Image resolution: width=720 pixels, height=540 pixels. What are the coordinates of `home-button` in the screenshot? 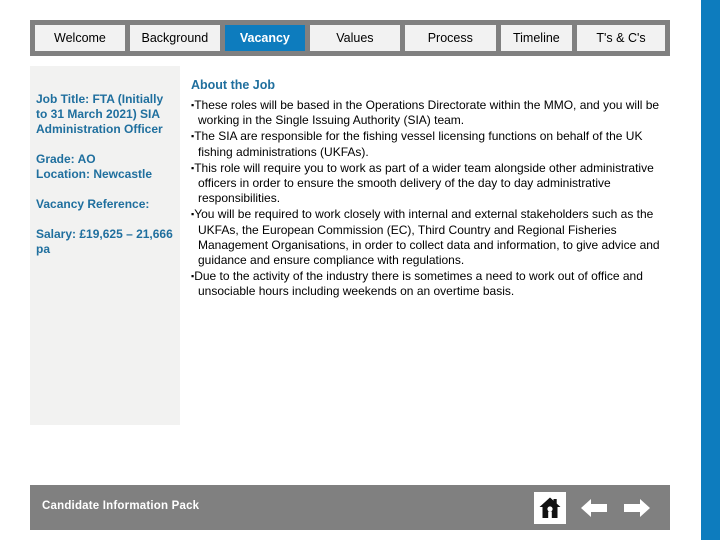 It's located at (550, 508).